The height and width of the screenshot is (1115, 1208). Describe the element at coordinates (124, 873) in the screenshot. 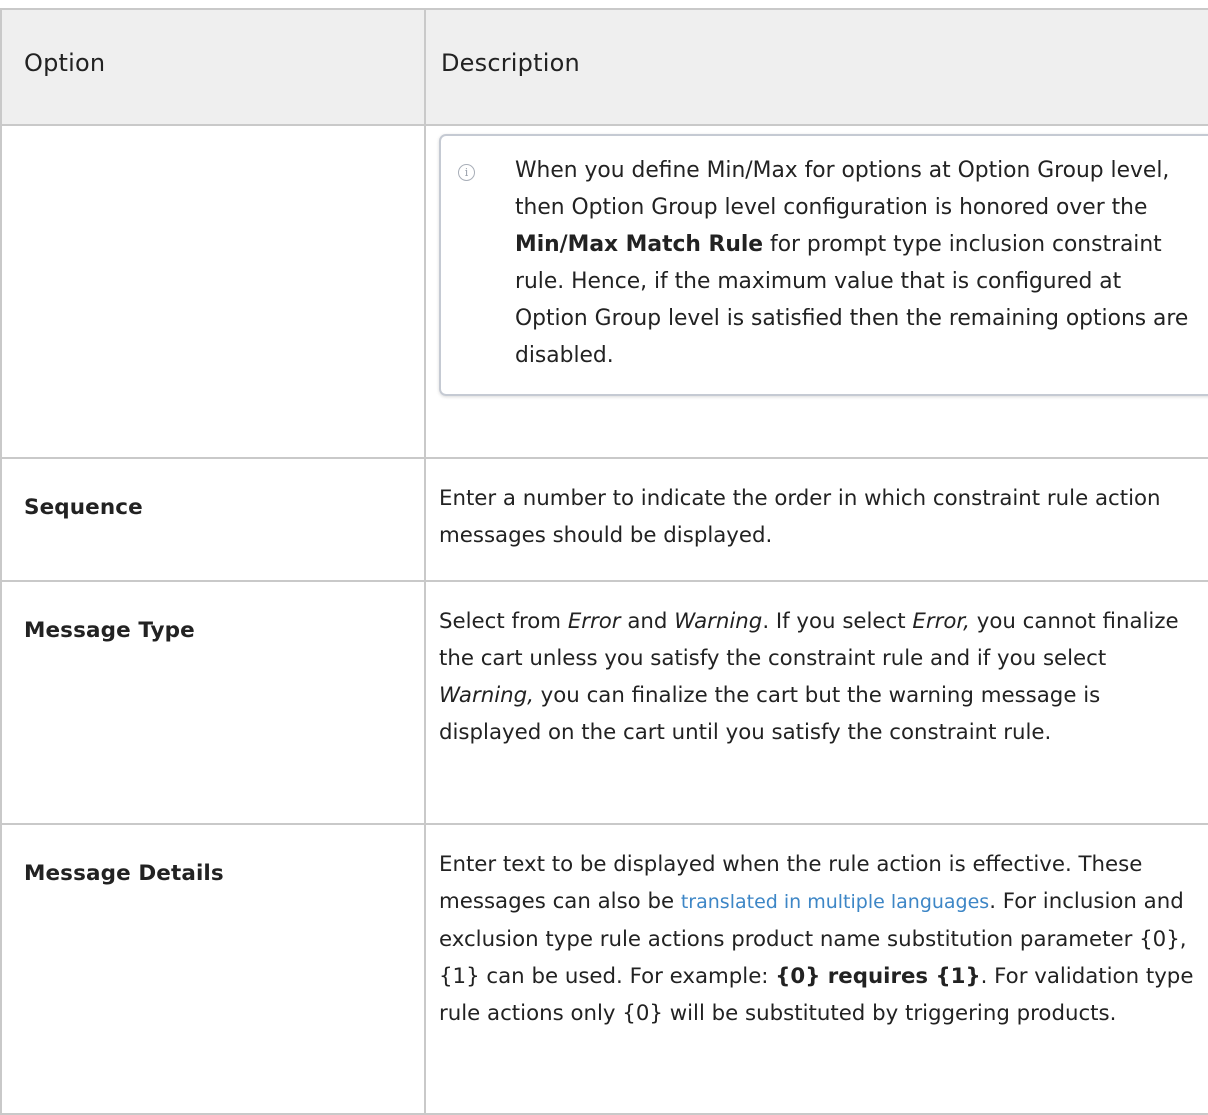

I see `option-message-details: Message Details` at that location.